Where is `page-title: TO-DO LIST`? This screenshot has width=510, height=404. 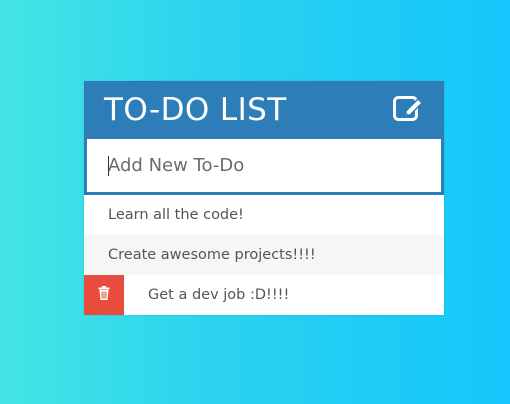 page-title: TO-DO LIST is located at coordinates (195, 110).